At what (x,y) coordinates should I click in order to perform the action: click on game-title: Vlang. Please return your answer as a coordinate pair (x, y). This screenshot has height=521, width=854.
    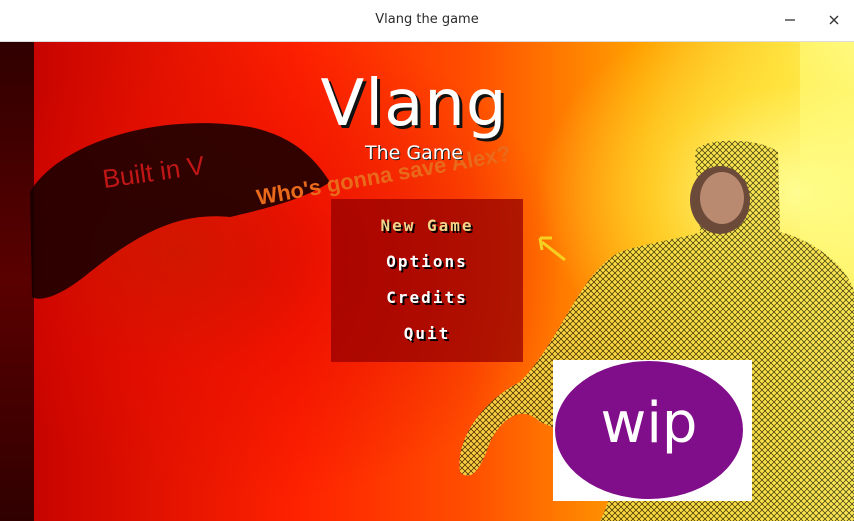
    Looking at the image, I should click on (414, 104).